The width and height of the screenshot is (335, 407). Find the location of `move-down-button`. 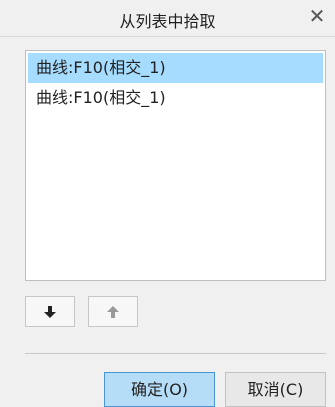

move-down-button is located at coordinates (50, 311).